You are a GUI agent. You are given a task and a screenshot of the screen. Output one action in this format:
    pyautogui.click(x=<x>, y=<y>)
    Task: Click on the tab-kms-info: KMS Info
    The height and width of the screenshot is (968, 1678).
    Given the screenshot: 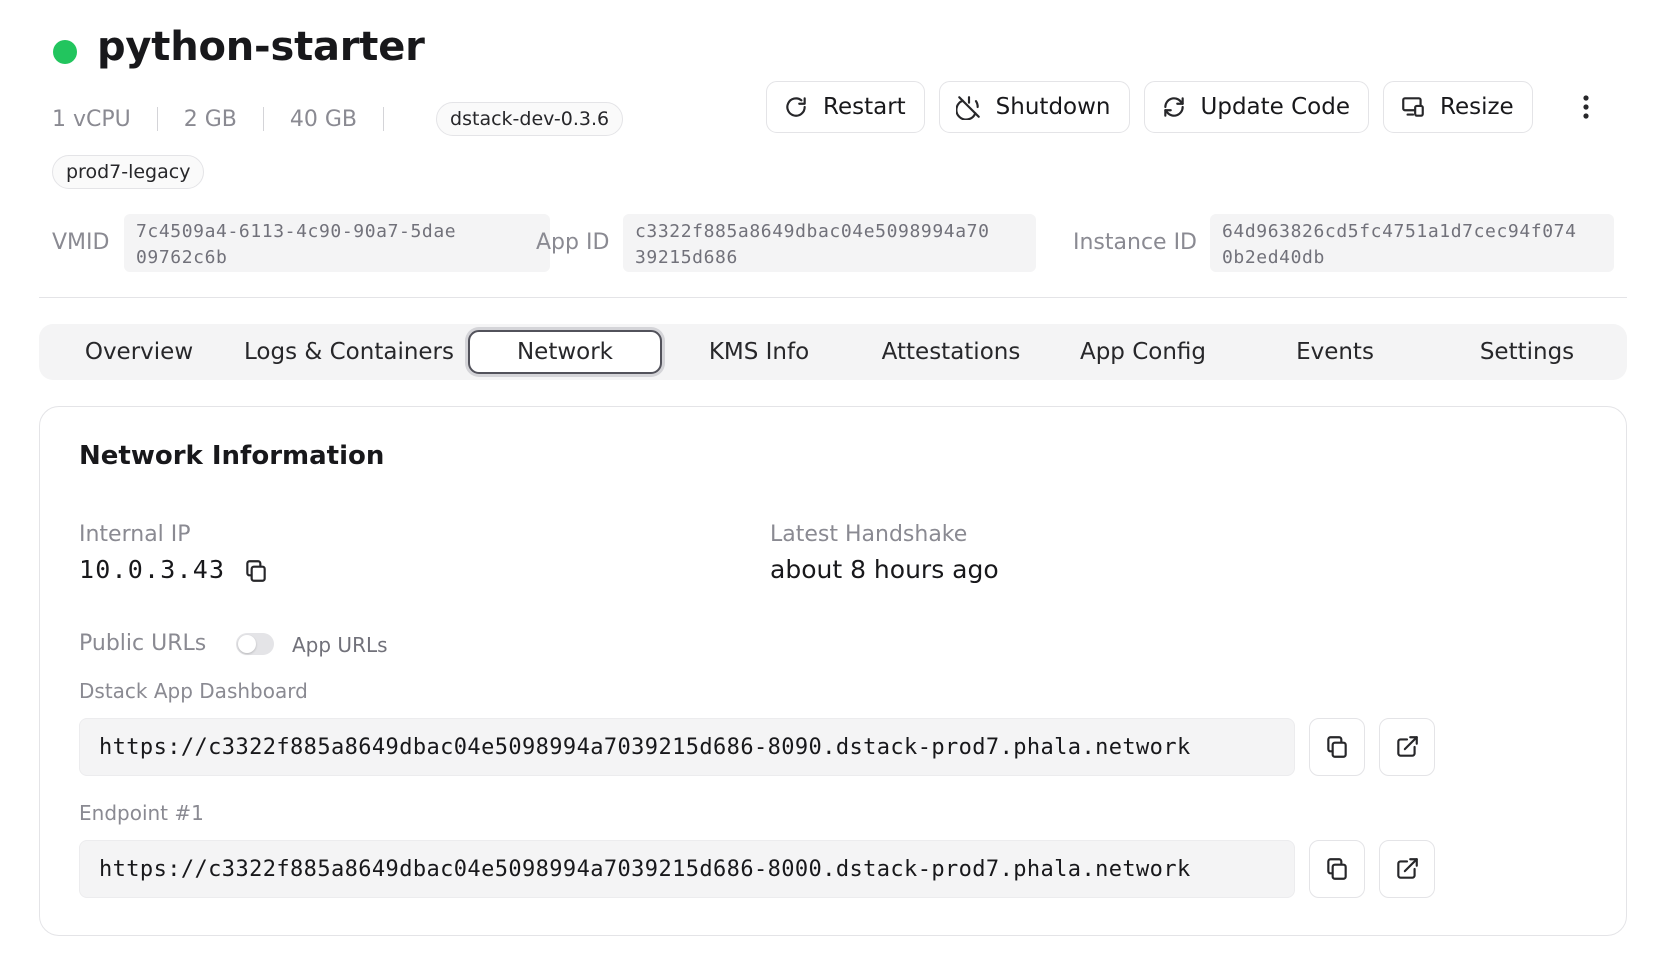 What is the action you would take?
    pyautogui.click(x=759, y=352)
    